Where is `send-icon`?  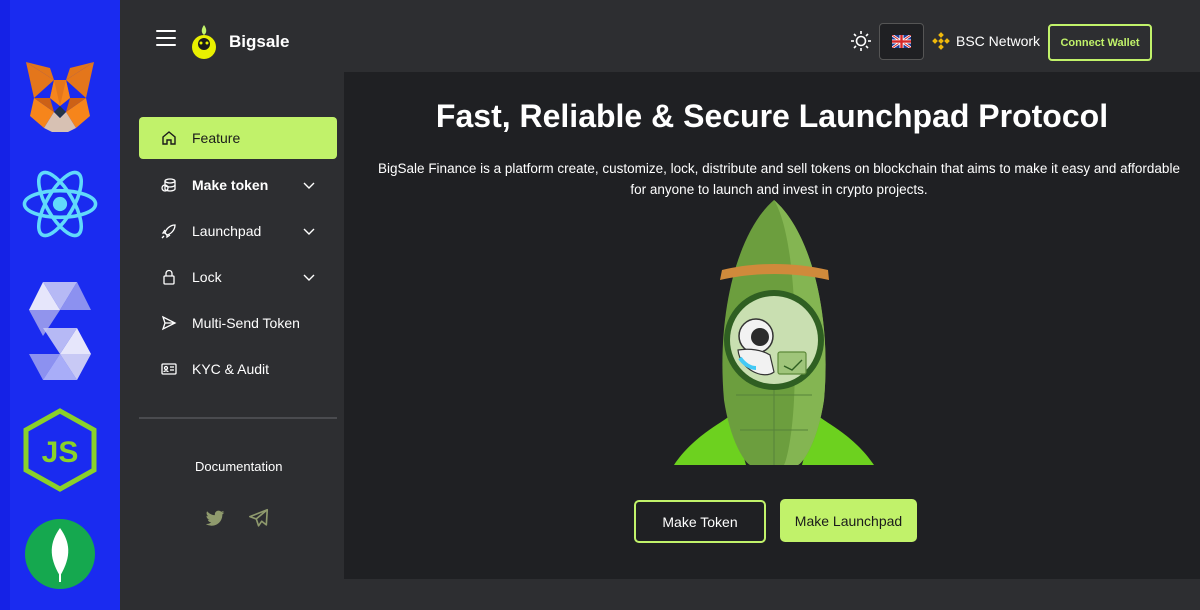 send-icon is located at coordinates (169, 323).